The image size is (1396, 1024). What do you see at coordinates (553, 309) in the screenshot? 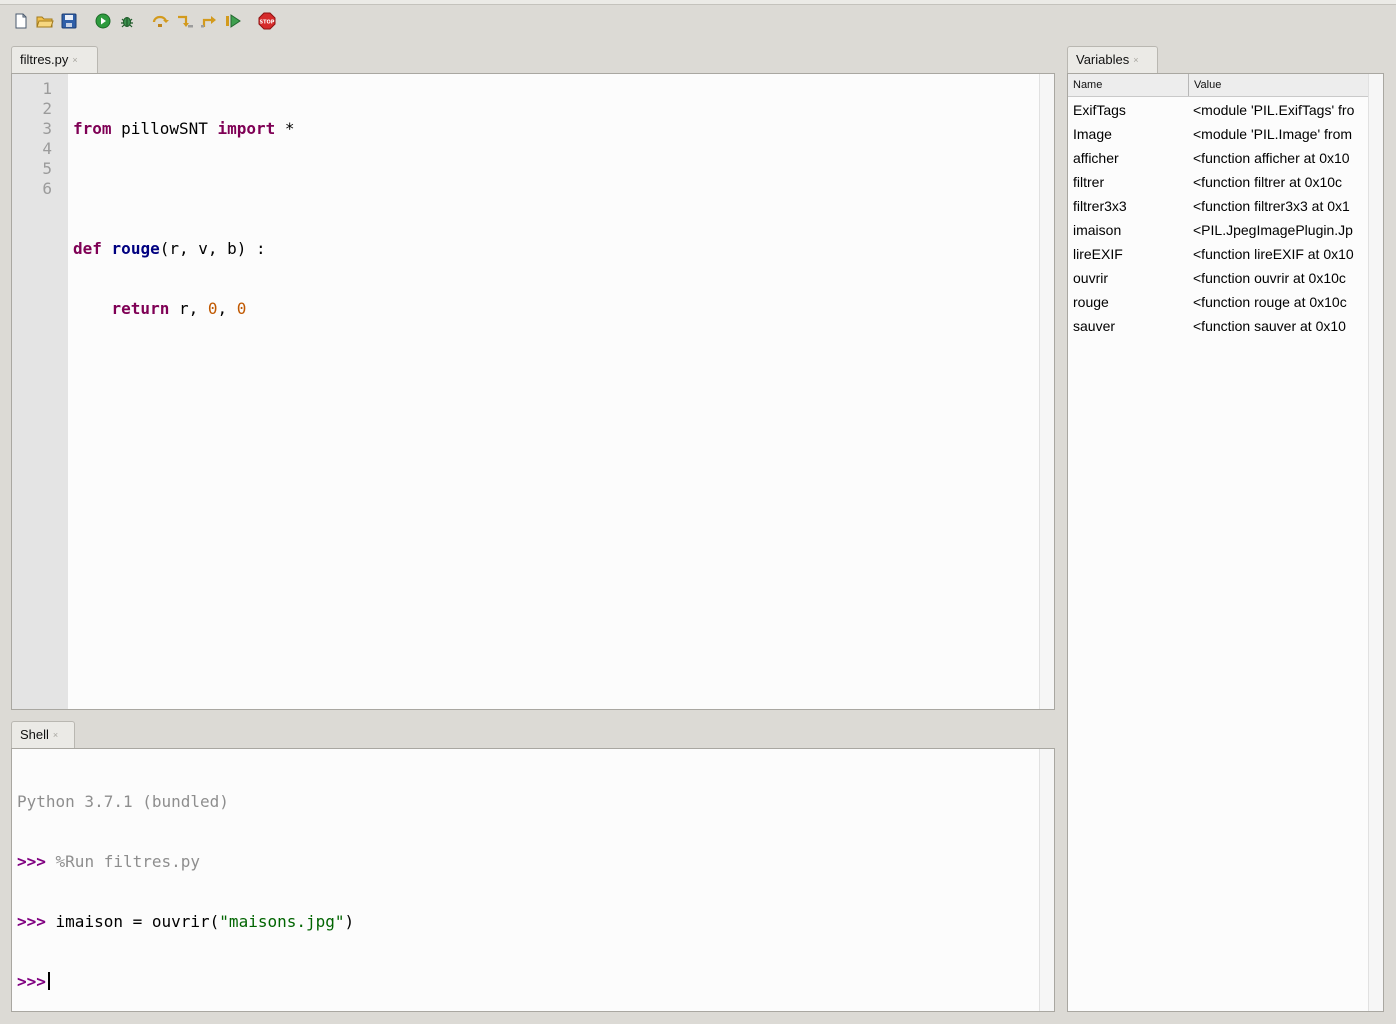
I see `code-line-4: return r, 0, 0` at bounding box center [553, 309].